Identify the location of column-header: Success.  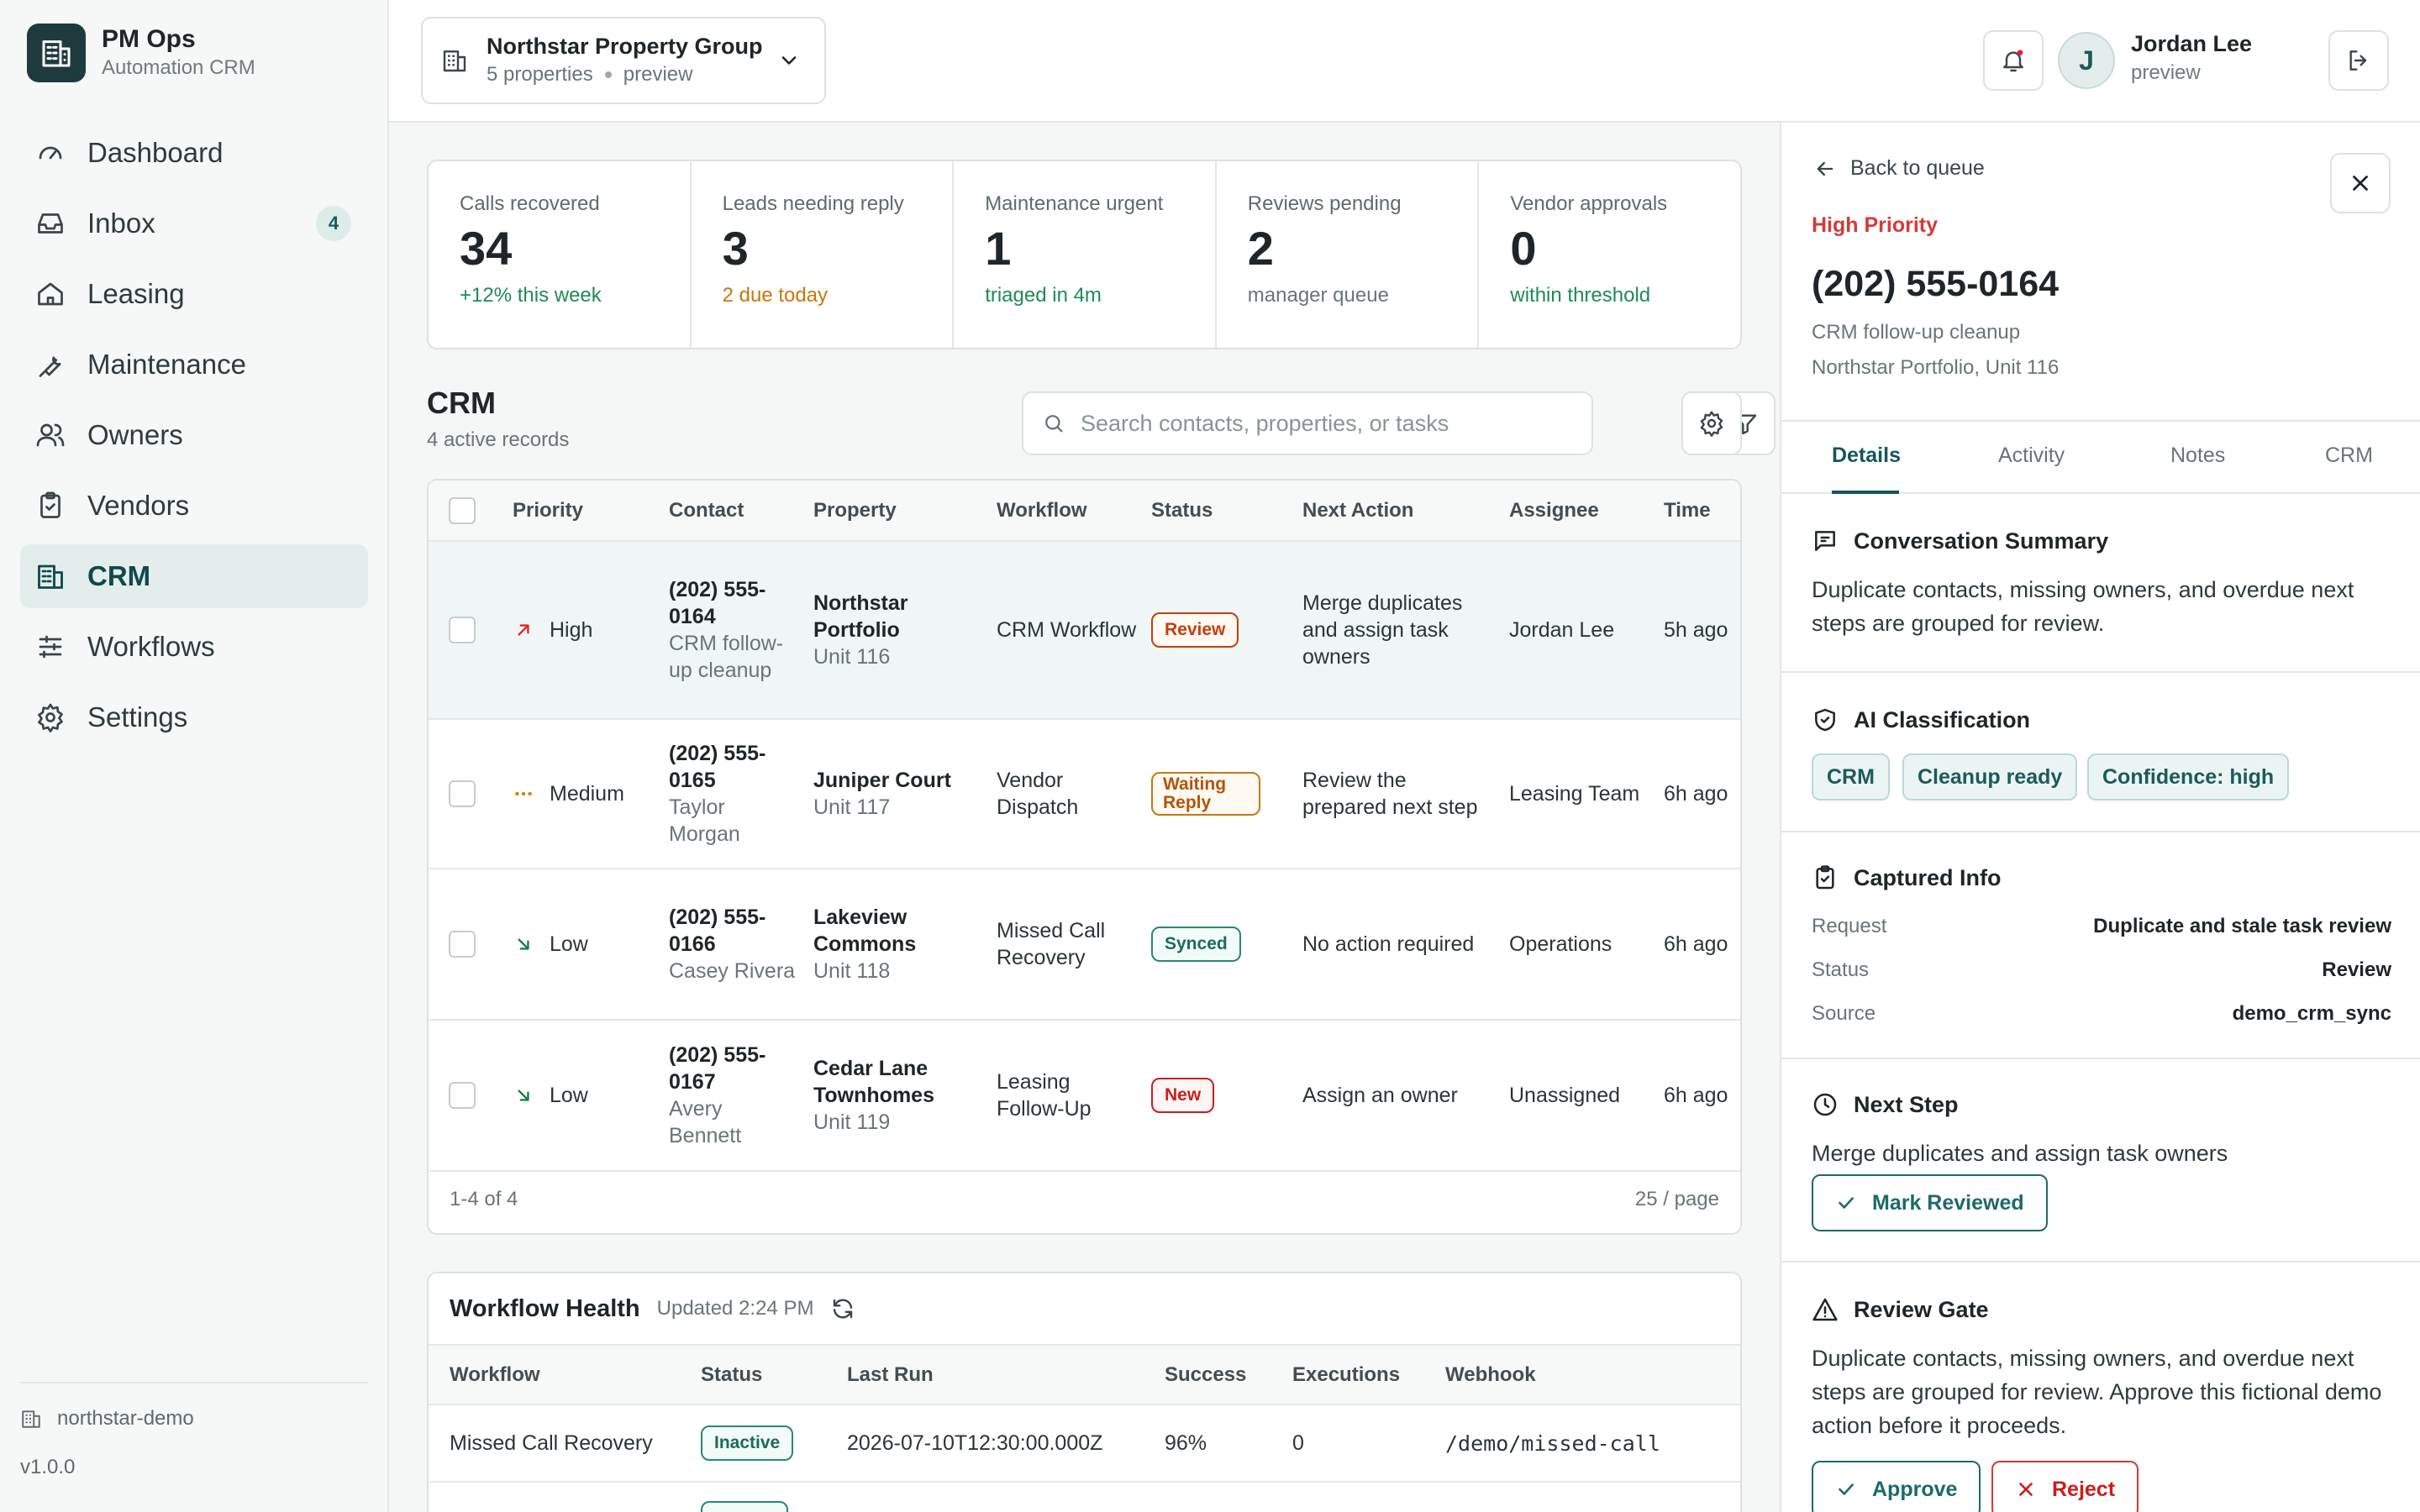
(1207, 1375).